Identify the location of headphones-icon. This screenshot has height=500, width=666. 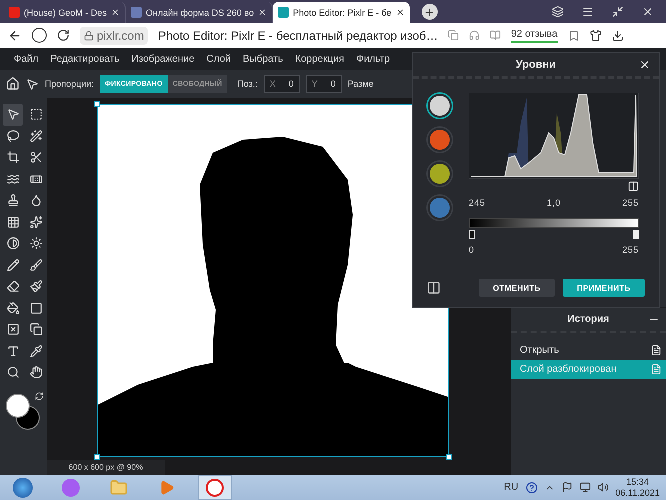
(474, 35).